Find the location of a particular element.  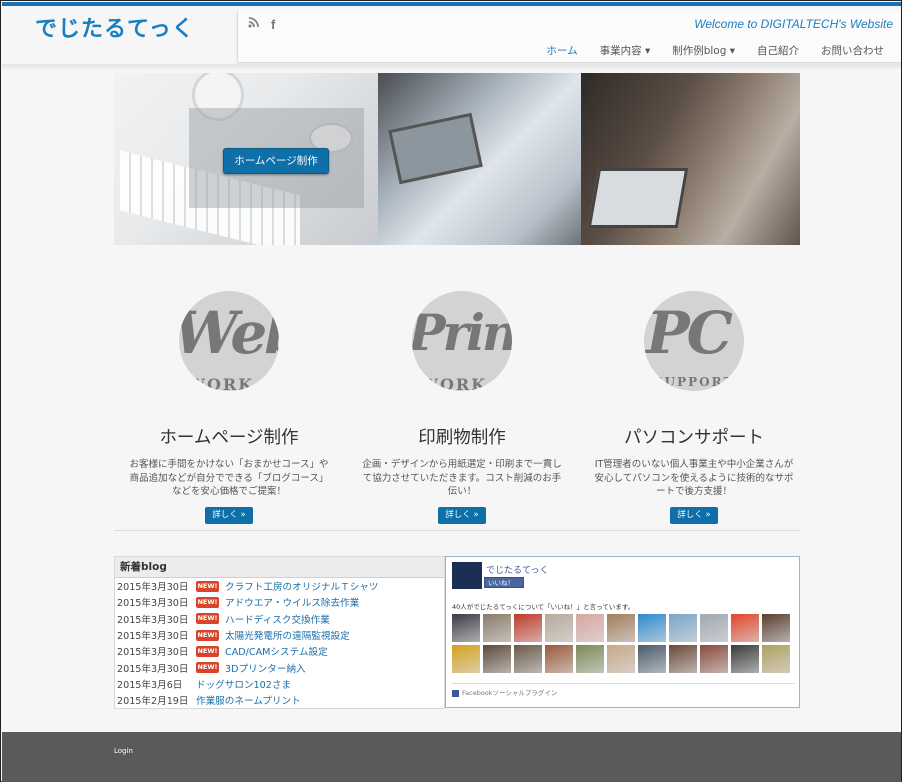

blog-post-link: ハードディスク交換作業 is located at coordinates (277, 619).